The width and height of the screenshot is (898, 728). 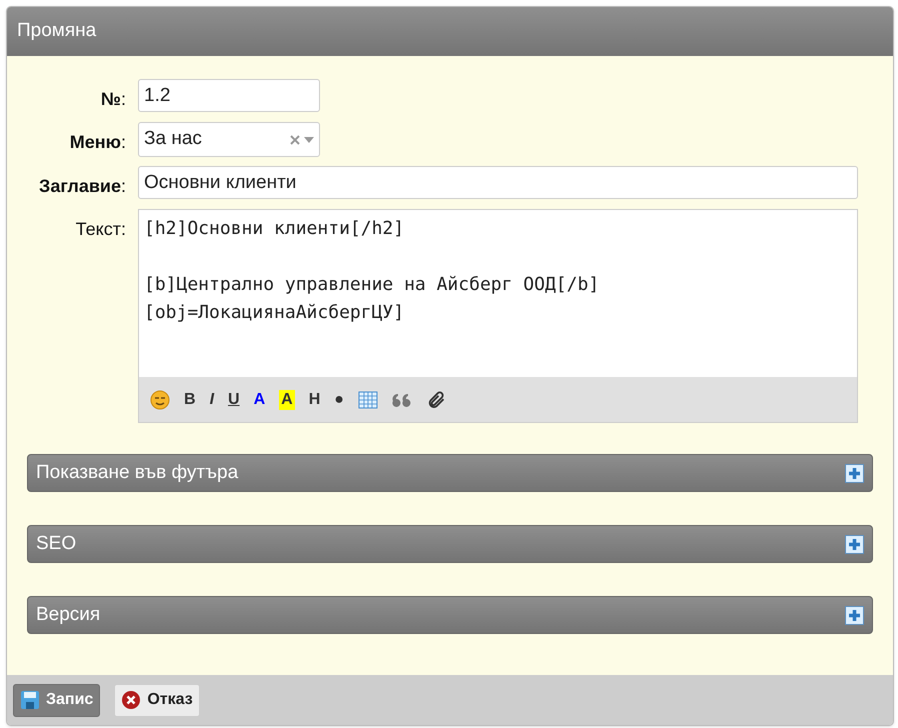 What do you see at coordinates (82, 186) in the screenshot?
I see `field-label: Заглавие:` at bounding box center [82, 186].